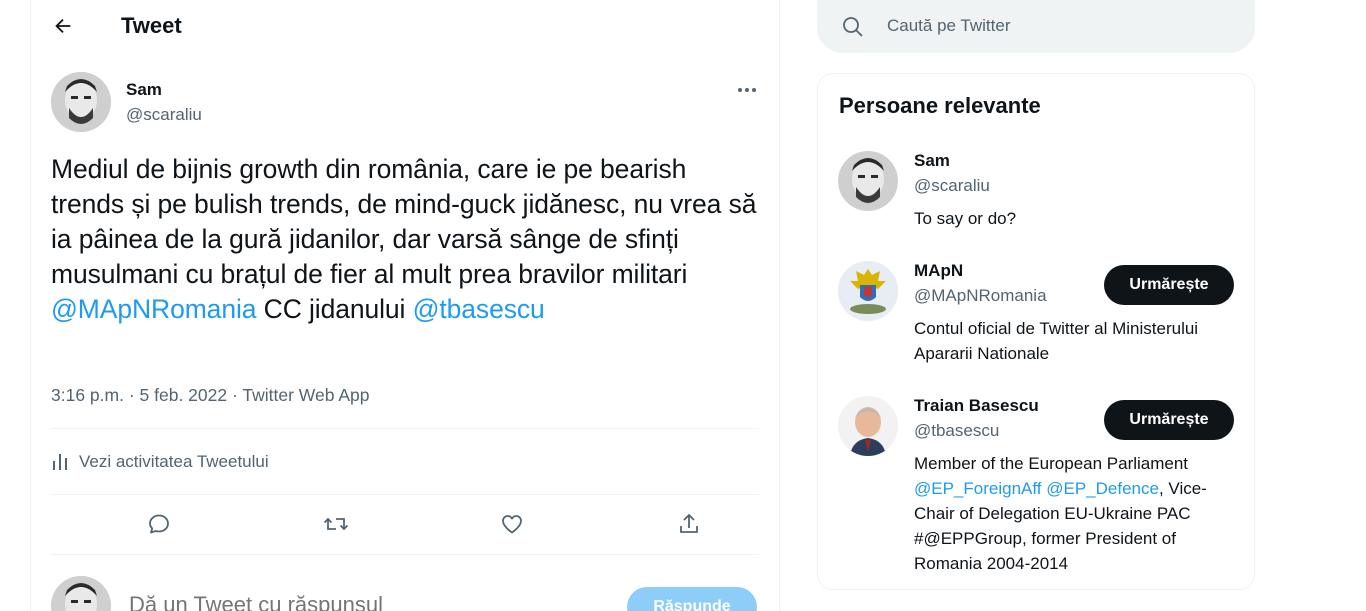 Image resolution: width=1366 pixels, height=611 pixels. I want to click on search-bar, so click(1036, 26).